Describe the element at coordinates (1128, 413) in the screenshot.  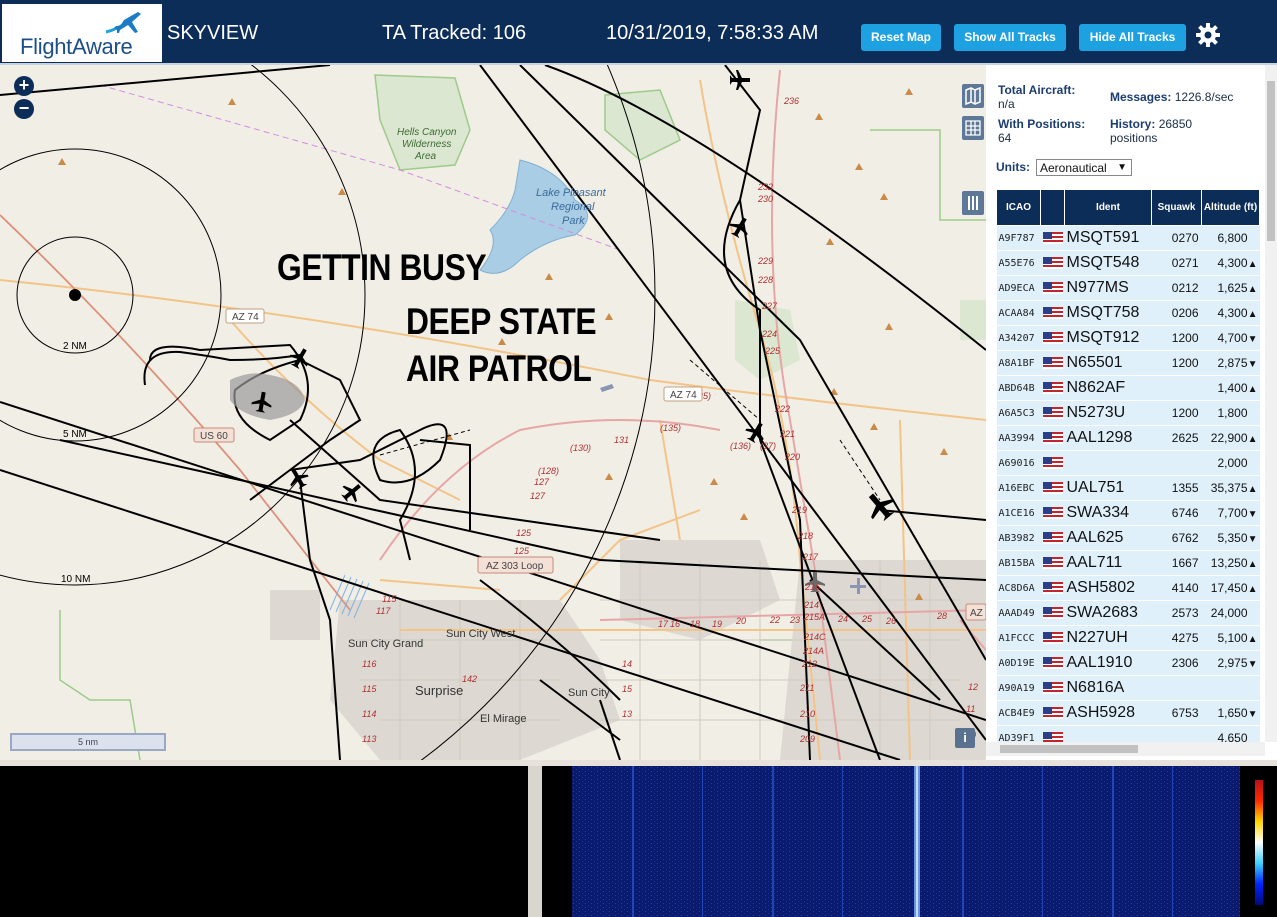
I see `table-row: A6A5C3 N5273U 1200 1,800` at that location.